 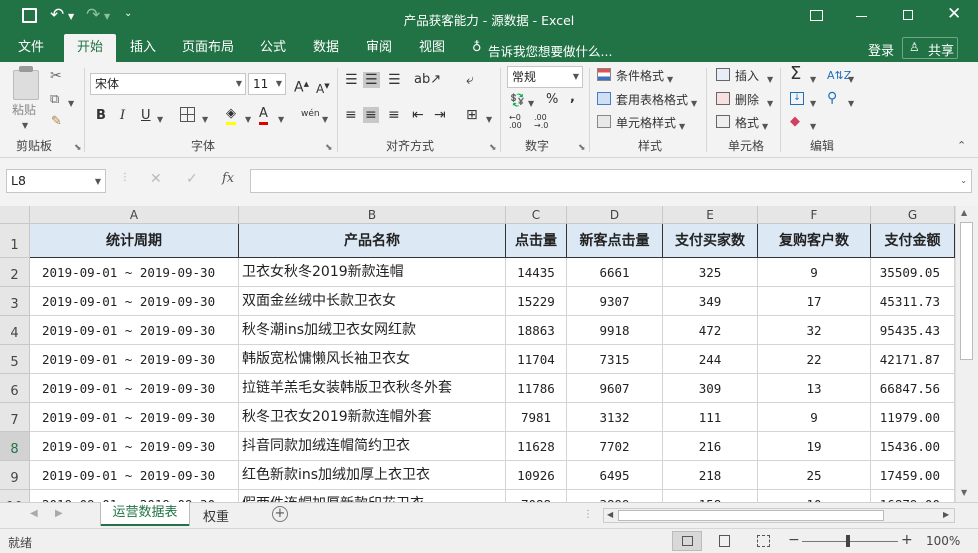 I want to click on fill-color-icon: ◈, so click(x=231, y=115).